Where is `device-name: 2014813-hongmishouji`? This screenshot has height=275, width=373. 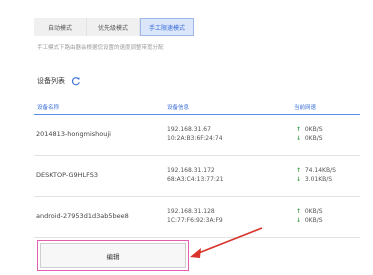 device-name: 2014813-hongmishouji is located at coordinates (73, 134).